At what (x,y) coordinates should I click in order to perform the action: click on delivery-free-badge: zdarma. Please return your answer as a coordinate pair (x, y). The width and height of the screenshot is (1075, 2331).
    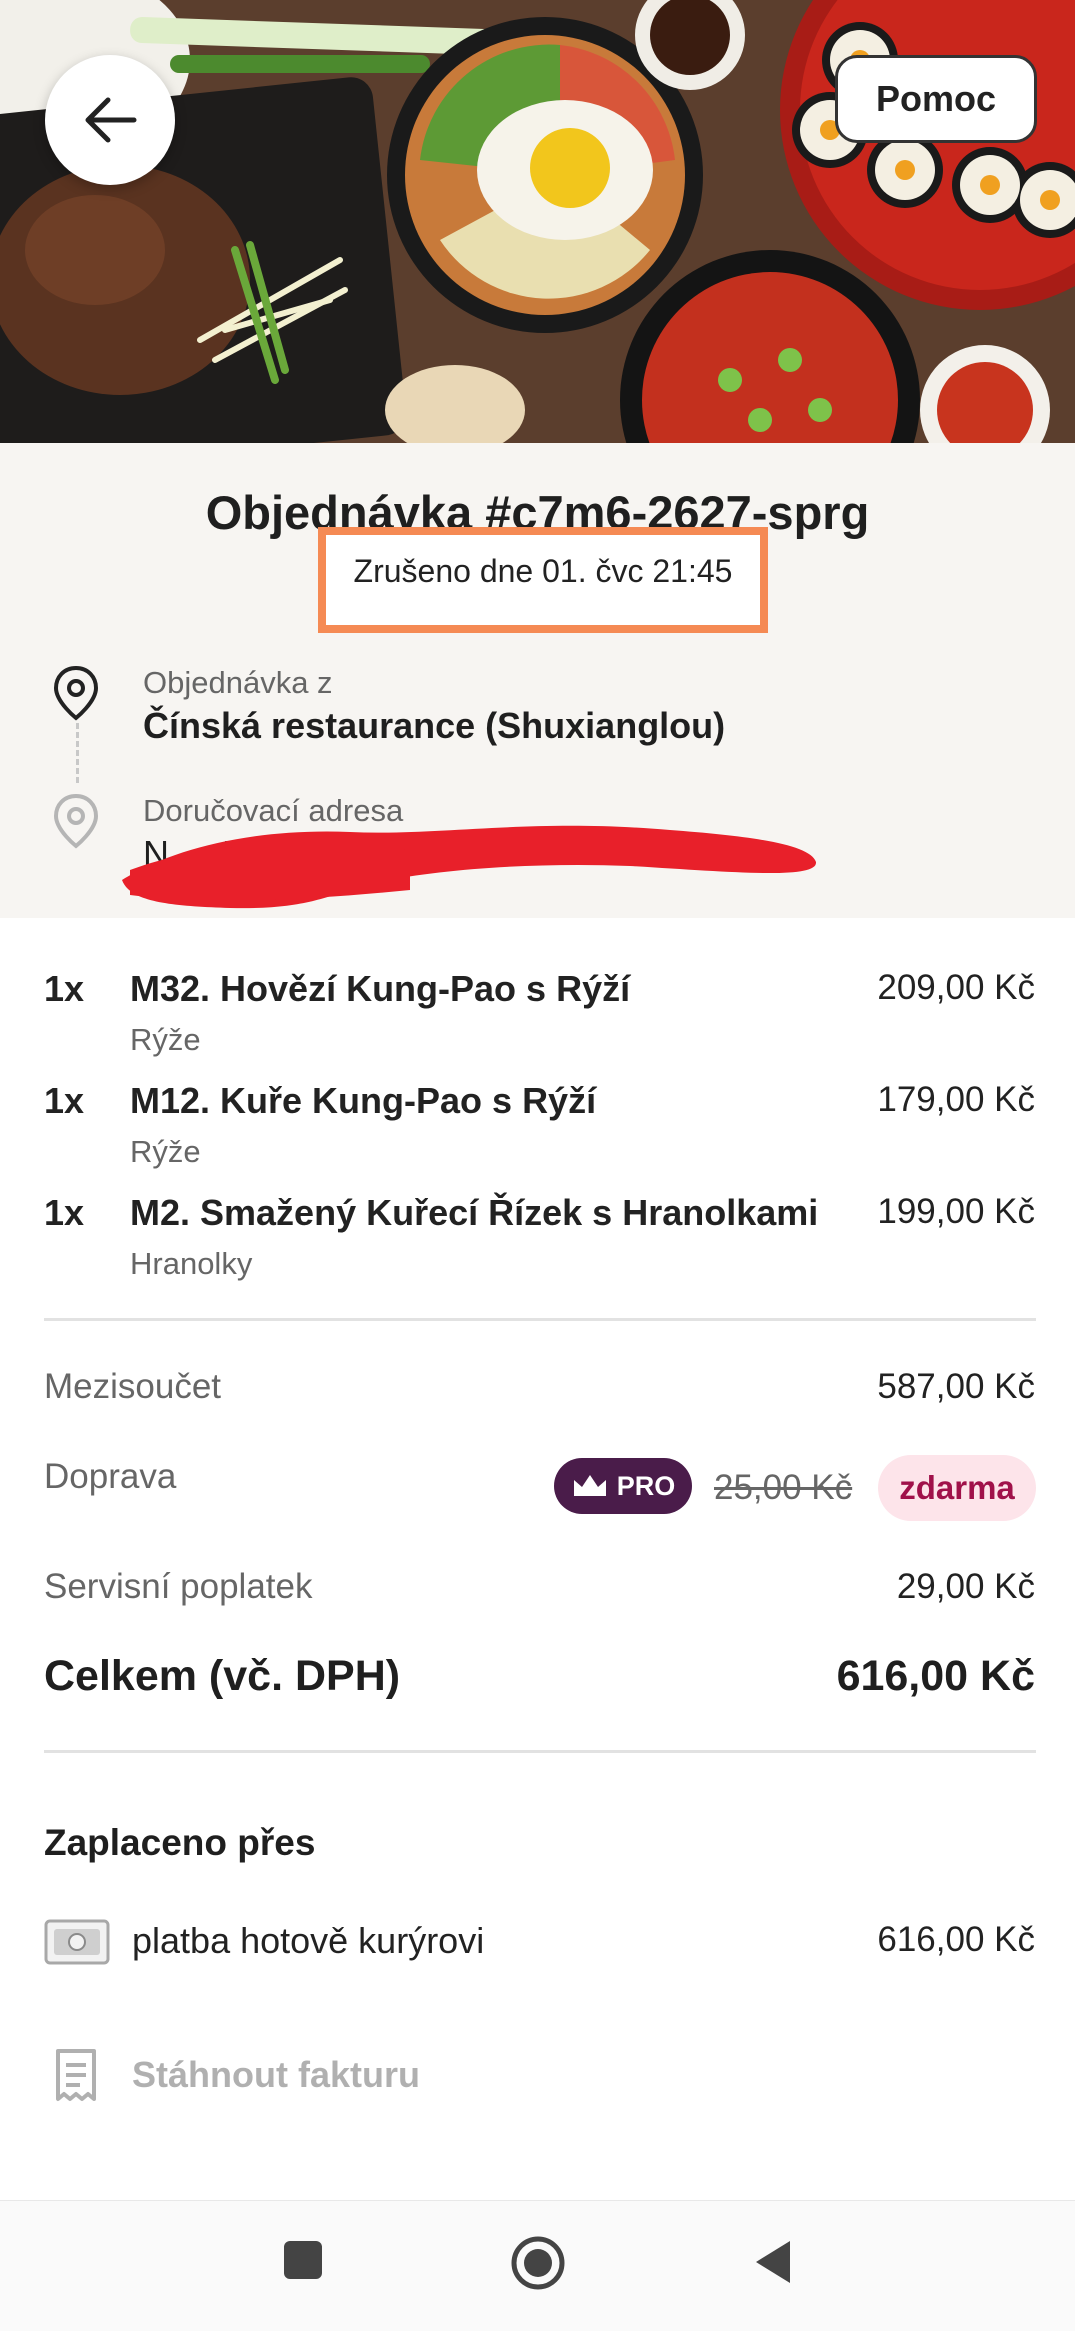
    Looking at the image, I should click on (957, 1488).